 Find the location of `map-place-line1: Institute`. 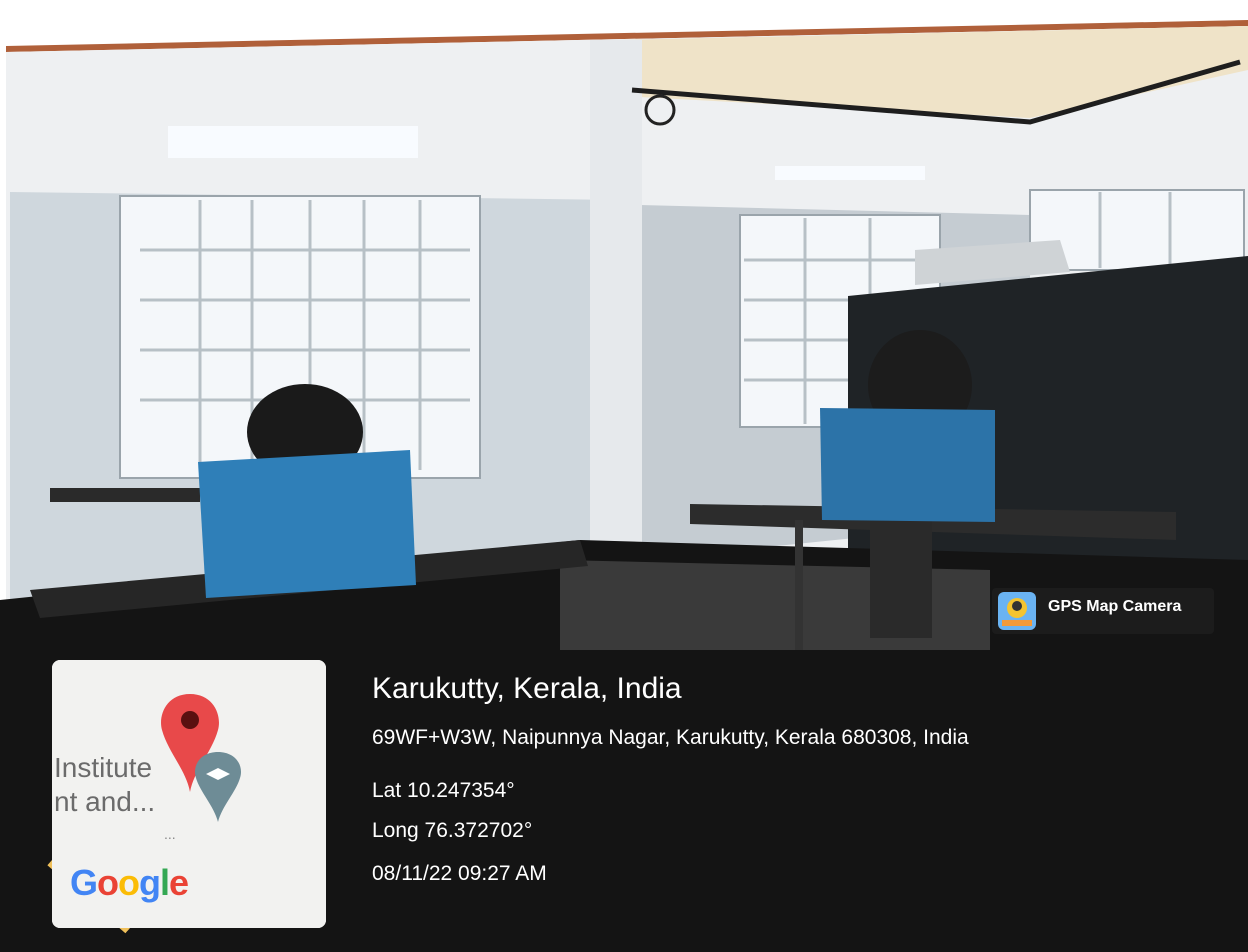

map-place-line1: Institute is located at coordinates (103, 767).